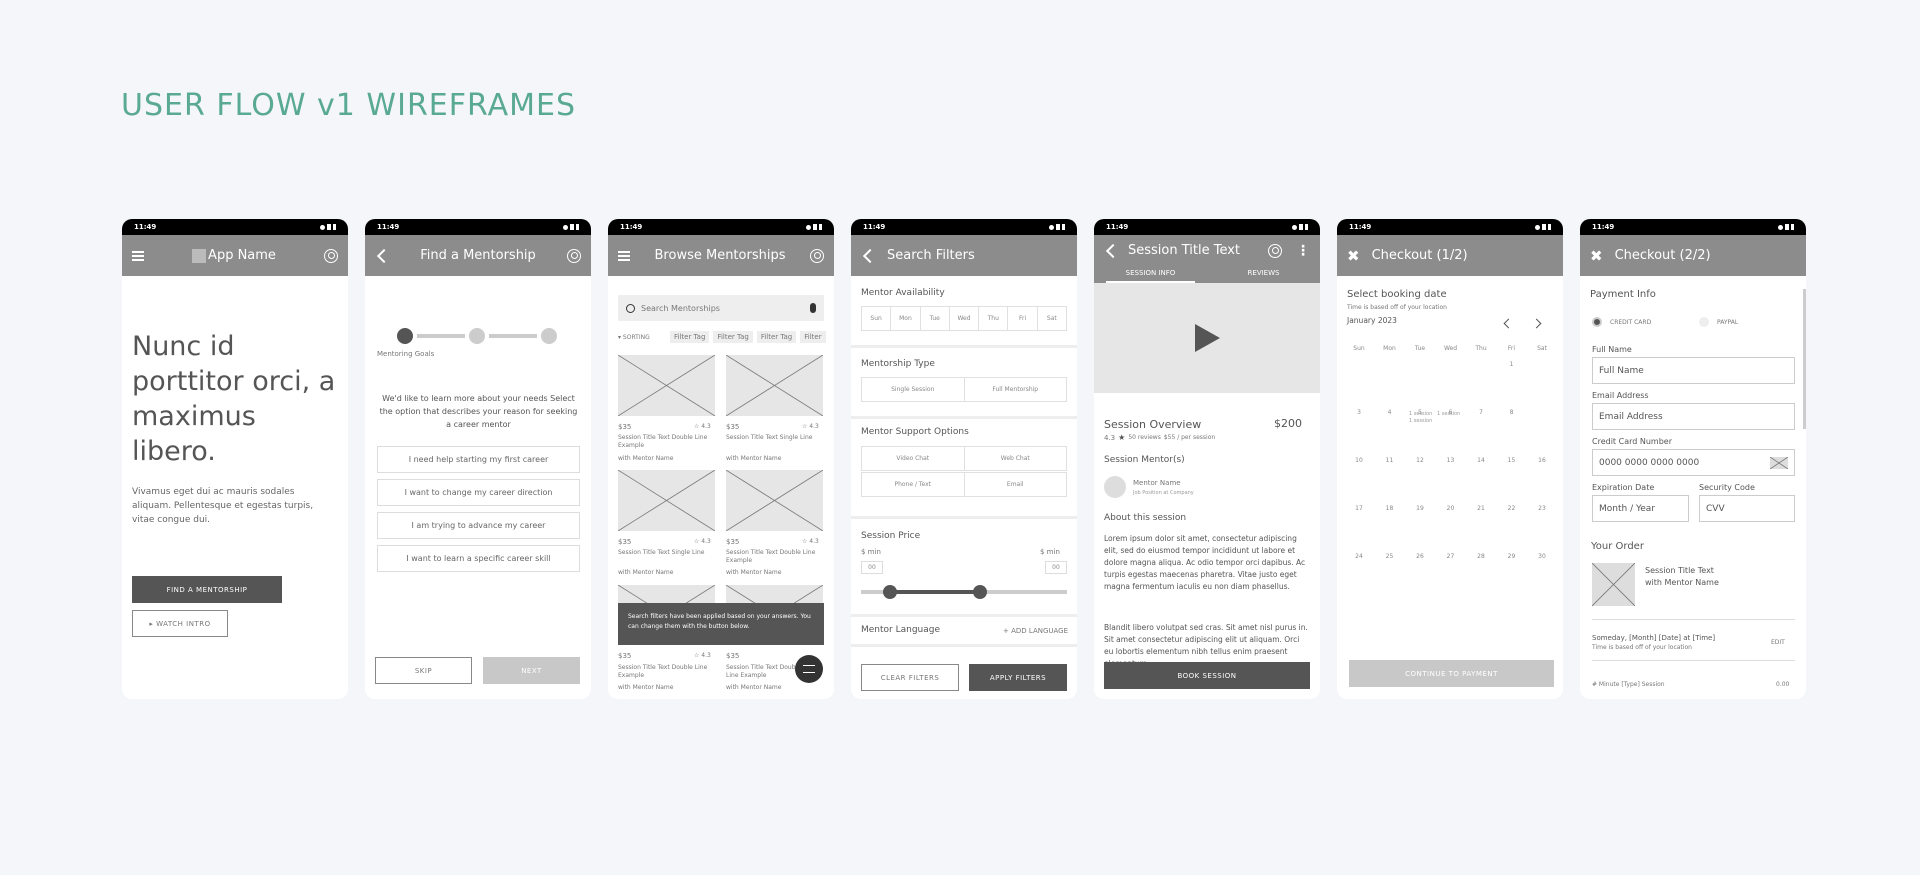 Image resolution: width=1920 pixels, height=875 pixels. What do you see at coordinates (1542, 460) in the screenshot?
I see `calendar-day: 16` at bounding box center [1542, 460].